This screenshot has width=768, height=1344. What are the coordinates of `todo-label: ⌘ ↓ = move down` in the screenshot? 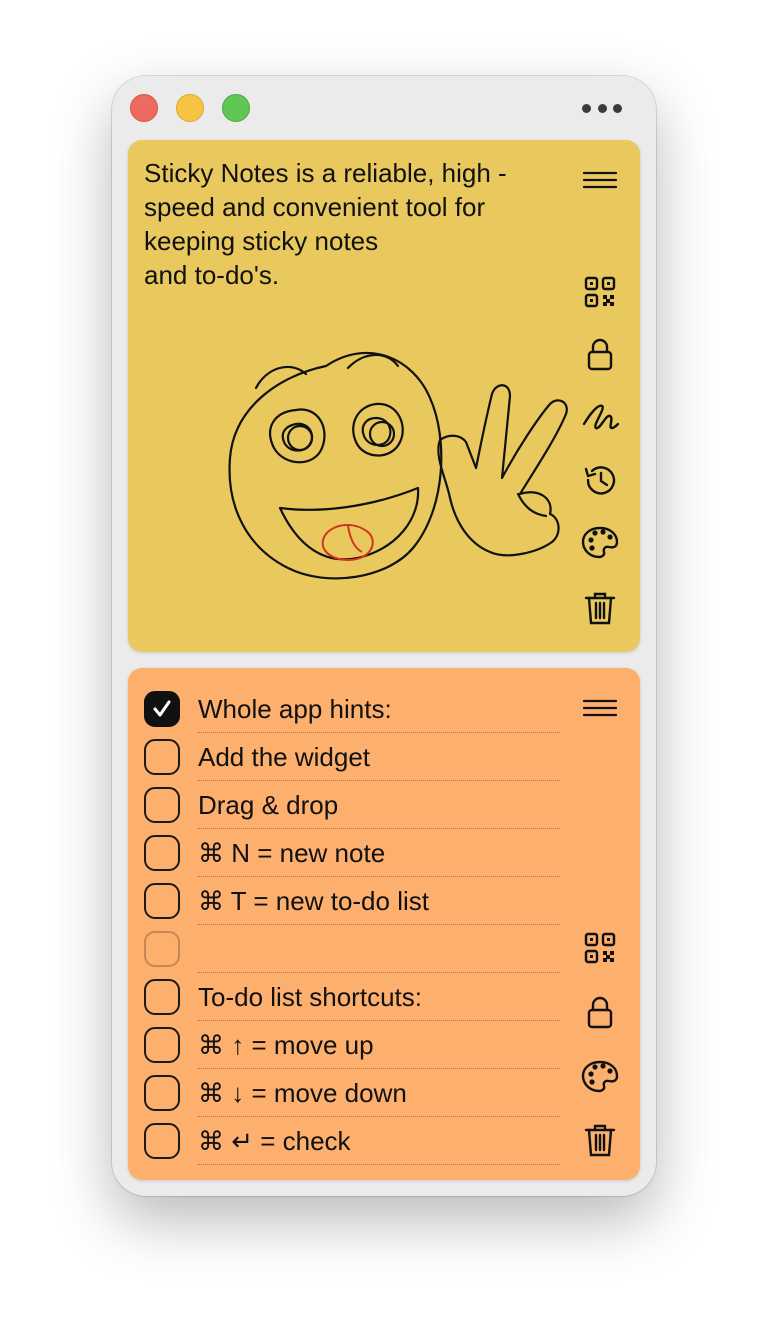 It's located at (379, 1093).